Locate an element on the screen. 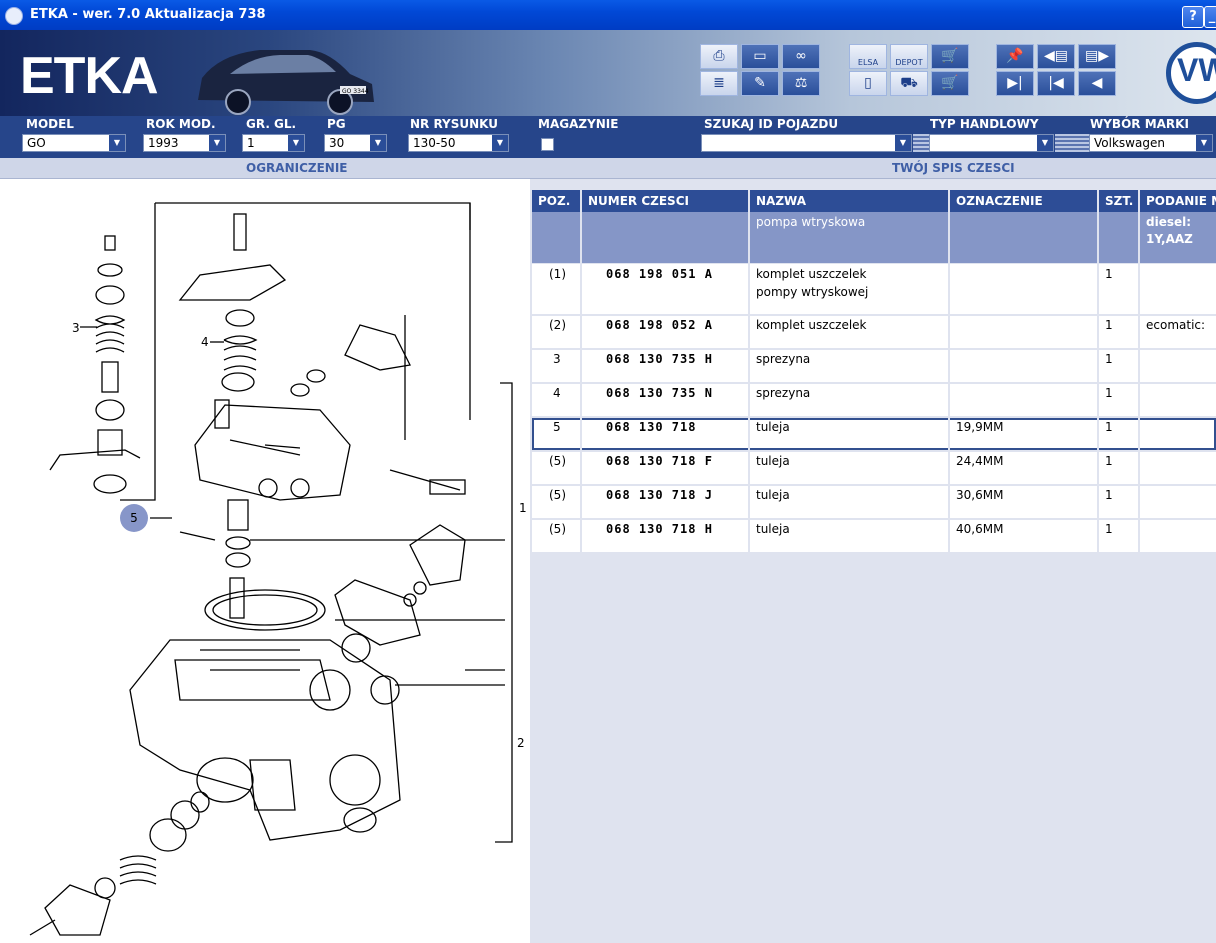 The width and height of the screenshot is (1216, 943). col-szt: SZT. is located at coordinates (1118, 201).